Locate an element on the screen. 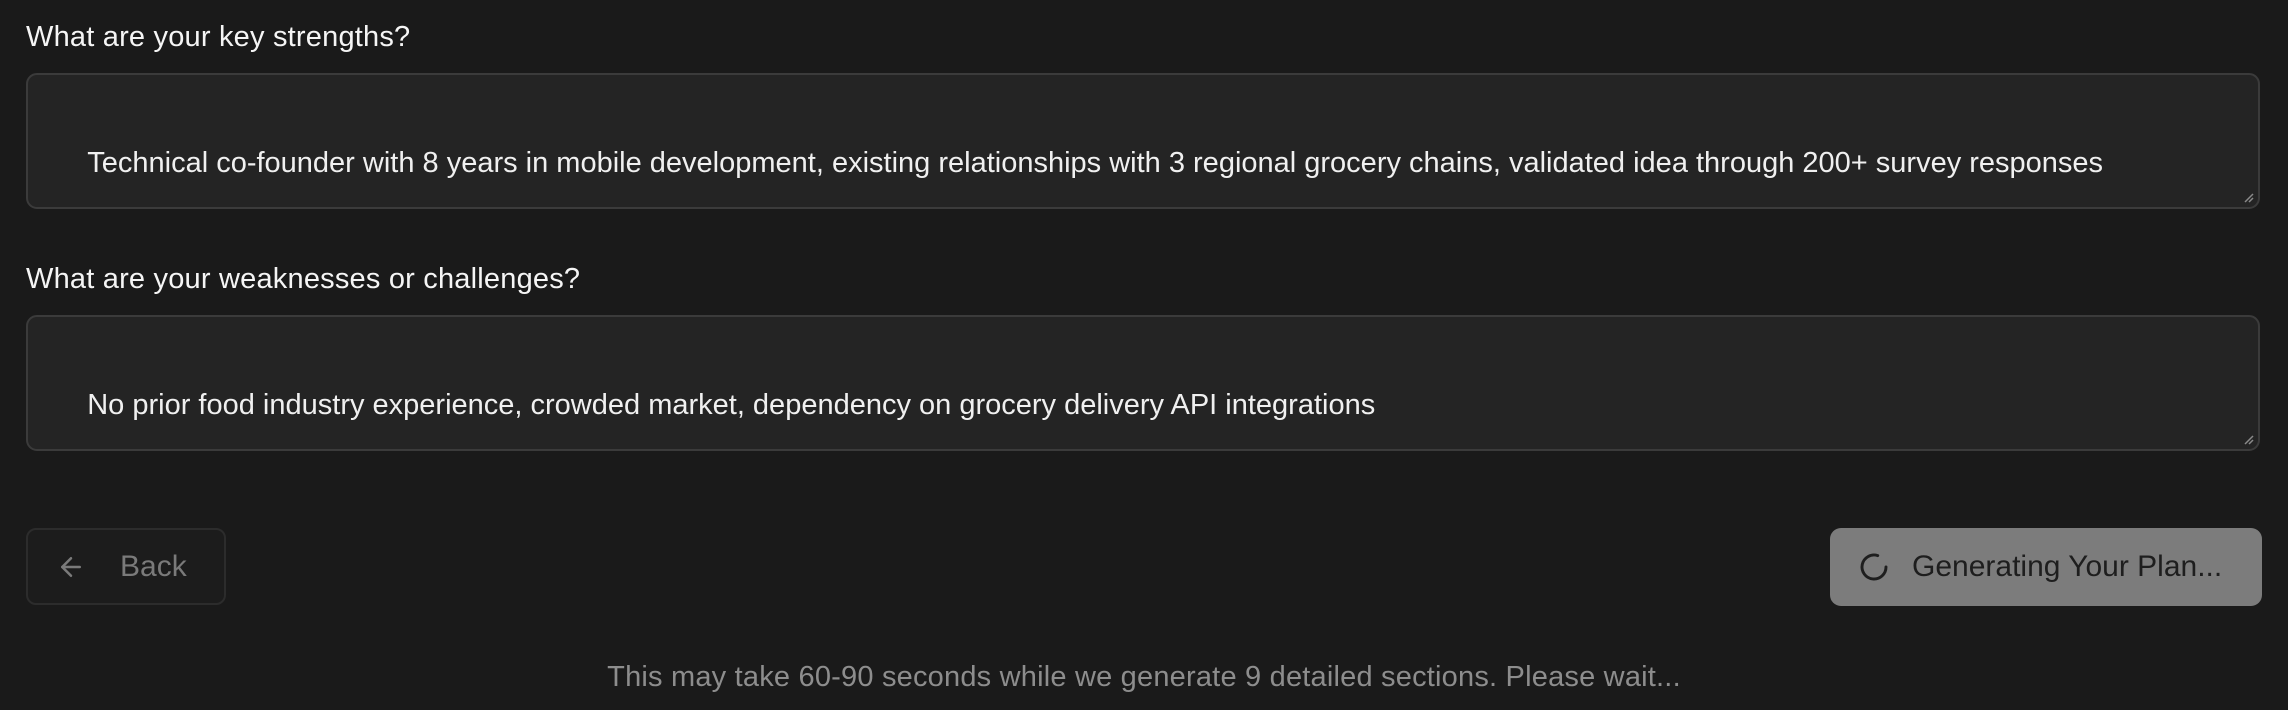 The image size is (2288, 710). arrow-left-icon is located at coordinates (71, 567).